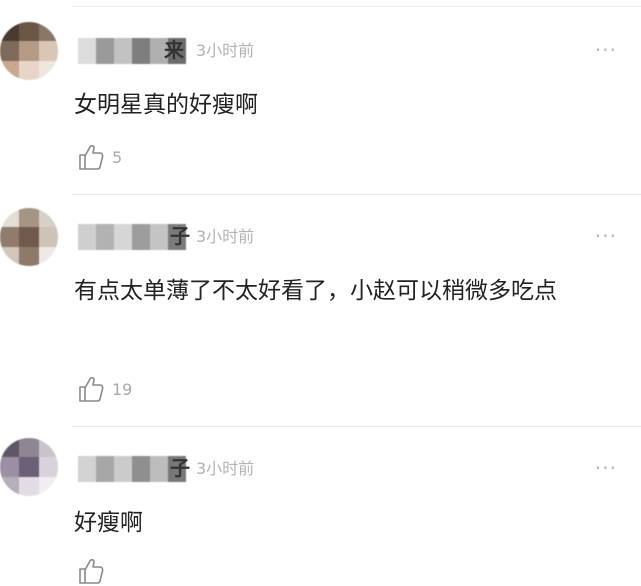 Image resolution: width=641 pixels, height=586 pixels. Describe the element at coordinates (315, 291) in the screenshot. I see `comment-text: 有点太单薄了不太好看了，小赵可以稍微多吃点` at that location.